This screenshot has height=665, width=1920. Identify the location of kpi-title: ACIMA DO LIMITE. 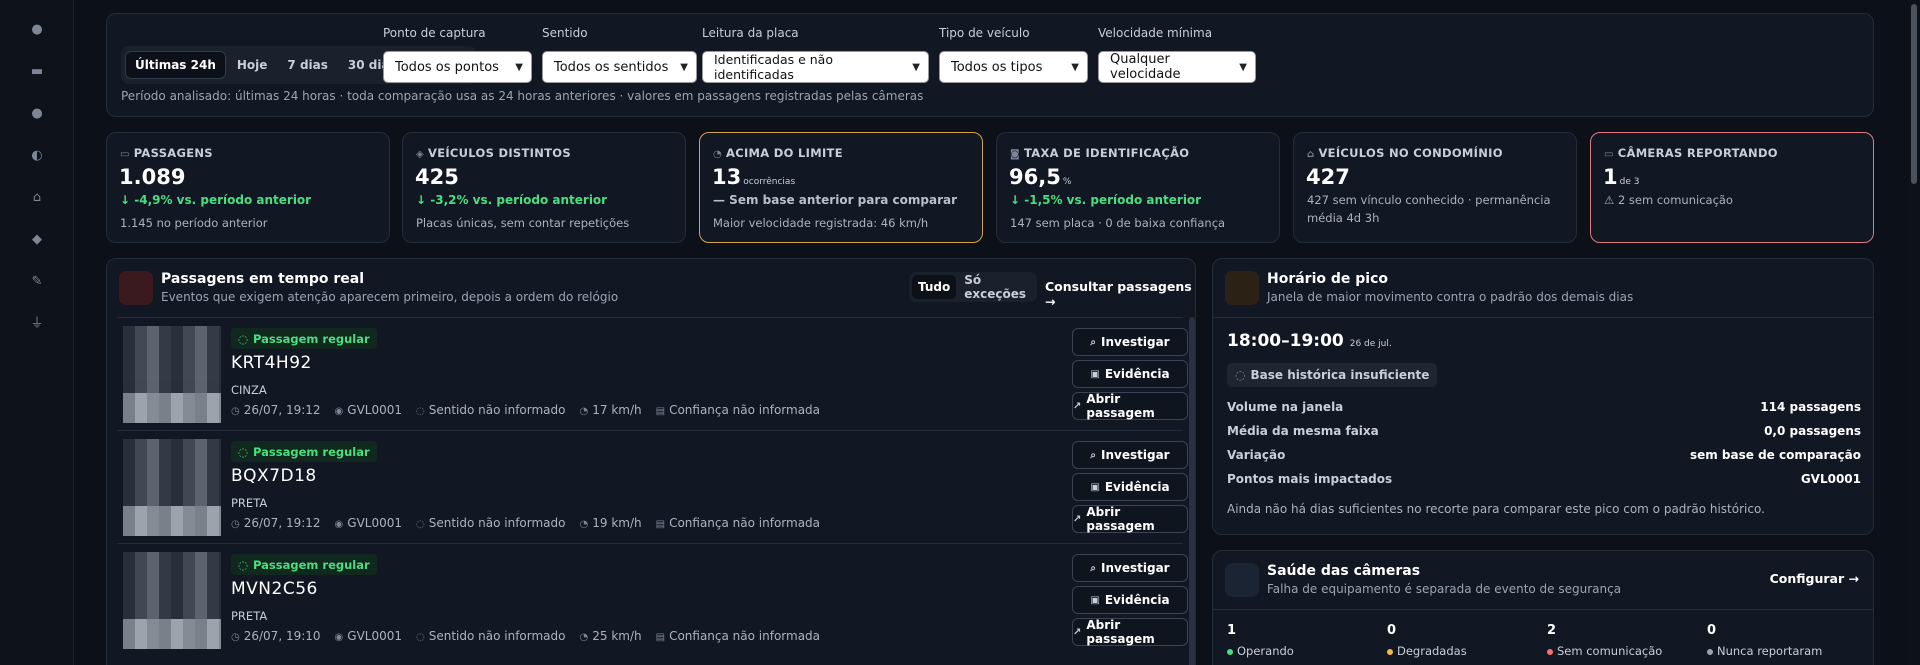
(784, 153).